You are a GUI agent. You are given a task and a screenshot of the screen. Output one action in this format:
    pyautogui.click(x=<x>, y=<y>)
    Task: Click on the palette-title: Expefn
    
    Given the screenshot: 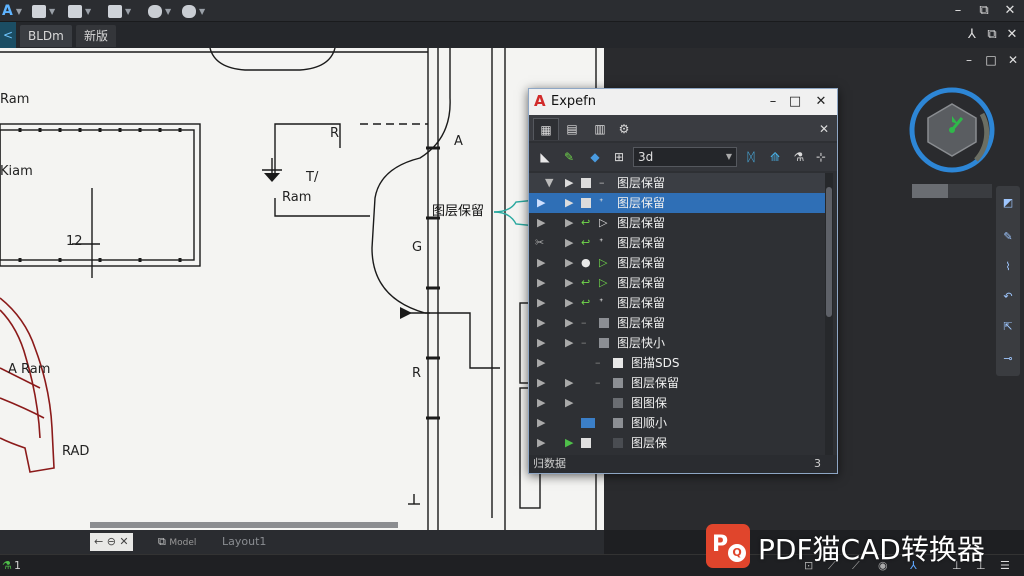 What is the action you would take?
    pyautogui.click(x=573, y=101)
    